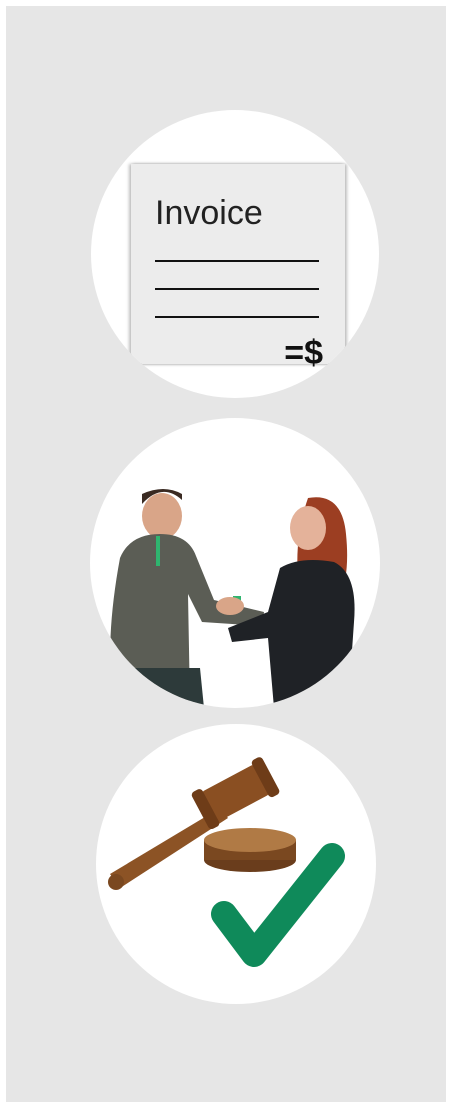  Describe the element at coordinates (303, 353) in the screenshot. I see `invoice-total: =$` at that location.